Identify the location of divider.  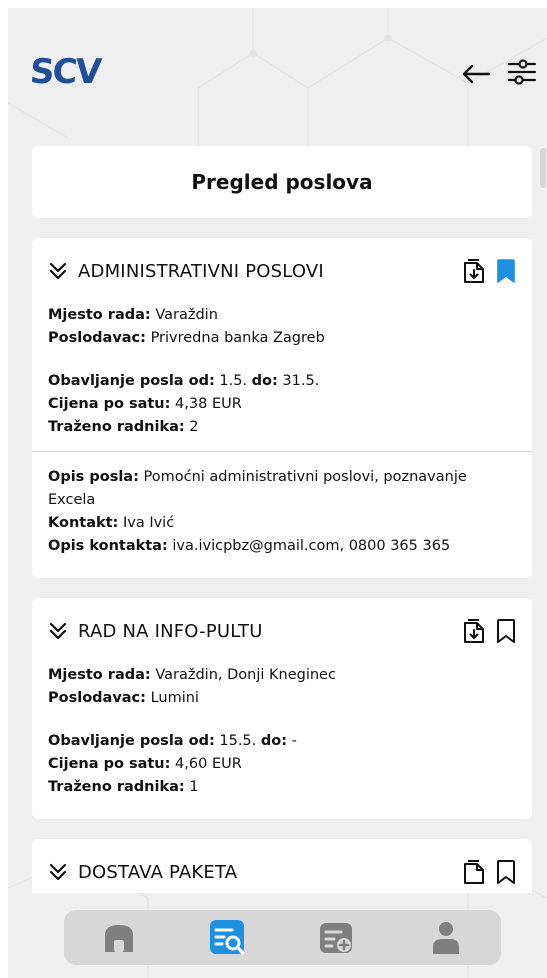
(282, 451).